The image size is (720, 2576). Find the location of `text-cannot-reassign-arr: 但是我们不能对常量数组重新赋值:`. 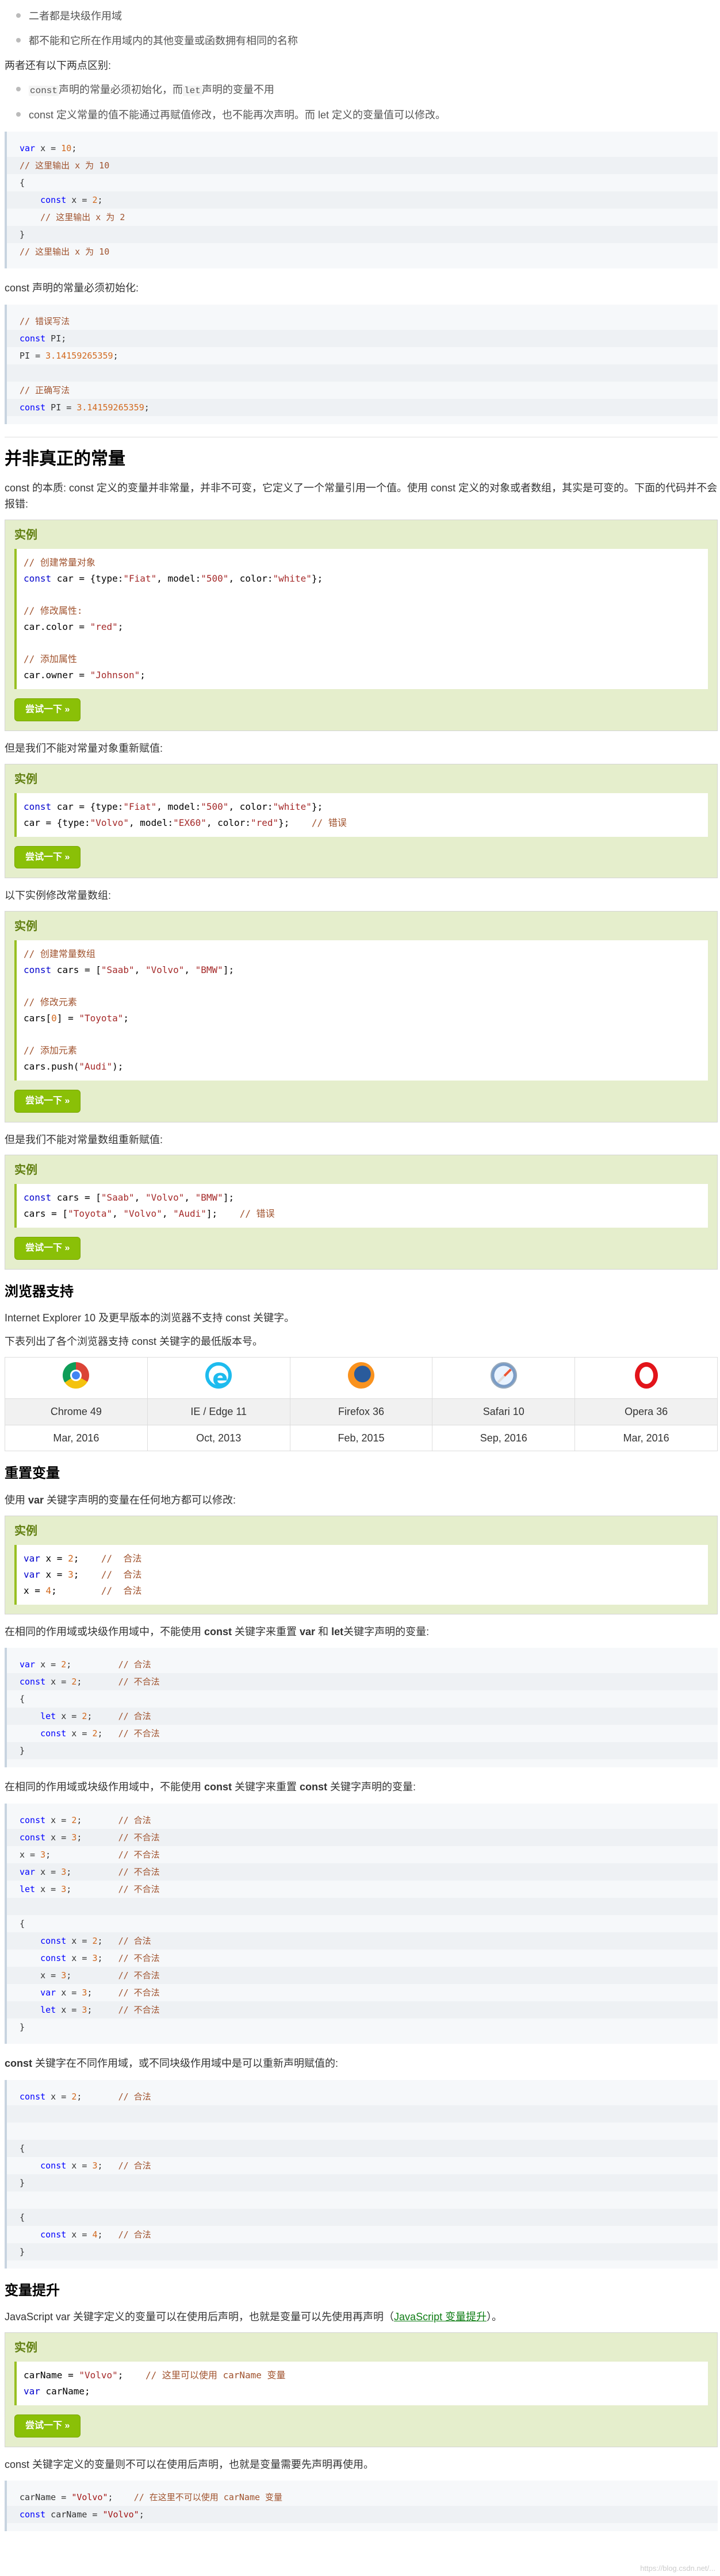

text-cannot-reassign-arr: 但是我们不能对常量数组重新赋值: is located at coordinates (84, 1139).